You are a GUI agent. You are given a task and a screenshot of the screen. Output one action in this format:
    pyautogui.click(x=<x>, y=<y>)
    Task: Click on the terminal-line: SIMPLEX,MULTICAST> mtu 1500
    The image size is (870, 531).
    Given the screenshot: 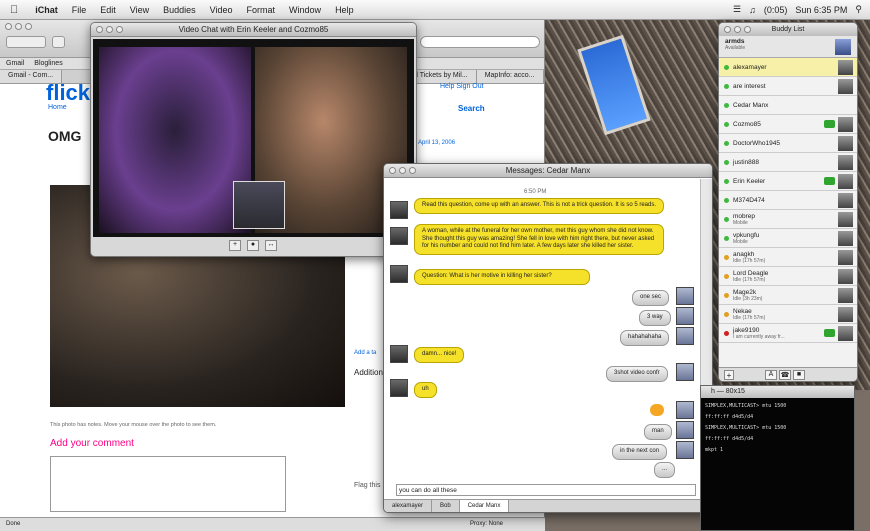 What is the action you would take?
    pyautogui.click(x=746, y=406)
    